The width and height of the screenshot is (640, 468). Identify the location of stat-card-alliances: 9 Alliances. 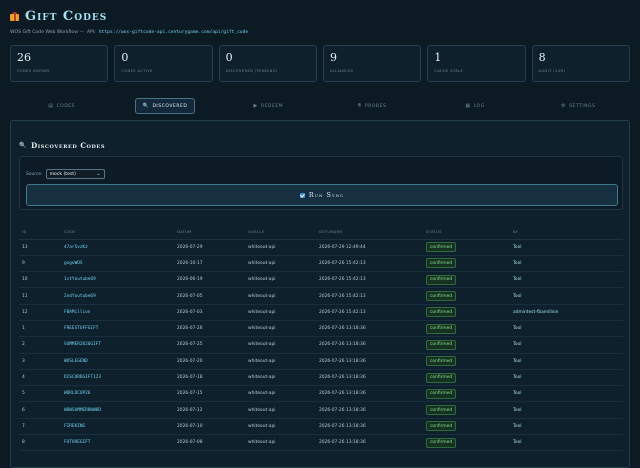
(372, 63).